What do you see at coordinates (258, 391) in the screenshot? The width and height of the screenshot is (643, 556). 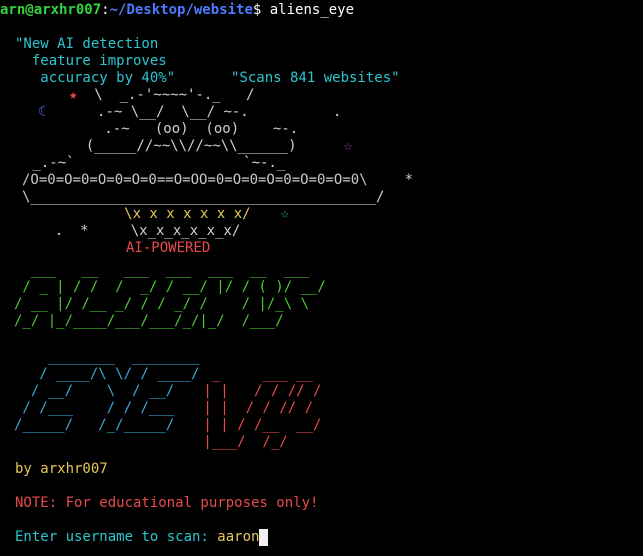 I see `version-logo-row-2: | | / / // /` at bounding box center [258, 391].